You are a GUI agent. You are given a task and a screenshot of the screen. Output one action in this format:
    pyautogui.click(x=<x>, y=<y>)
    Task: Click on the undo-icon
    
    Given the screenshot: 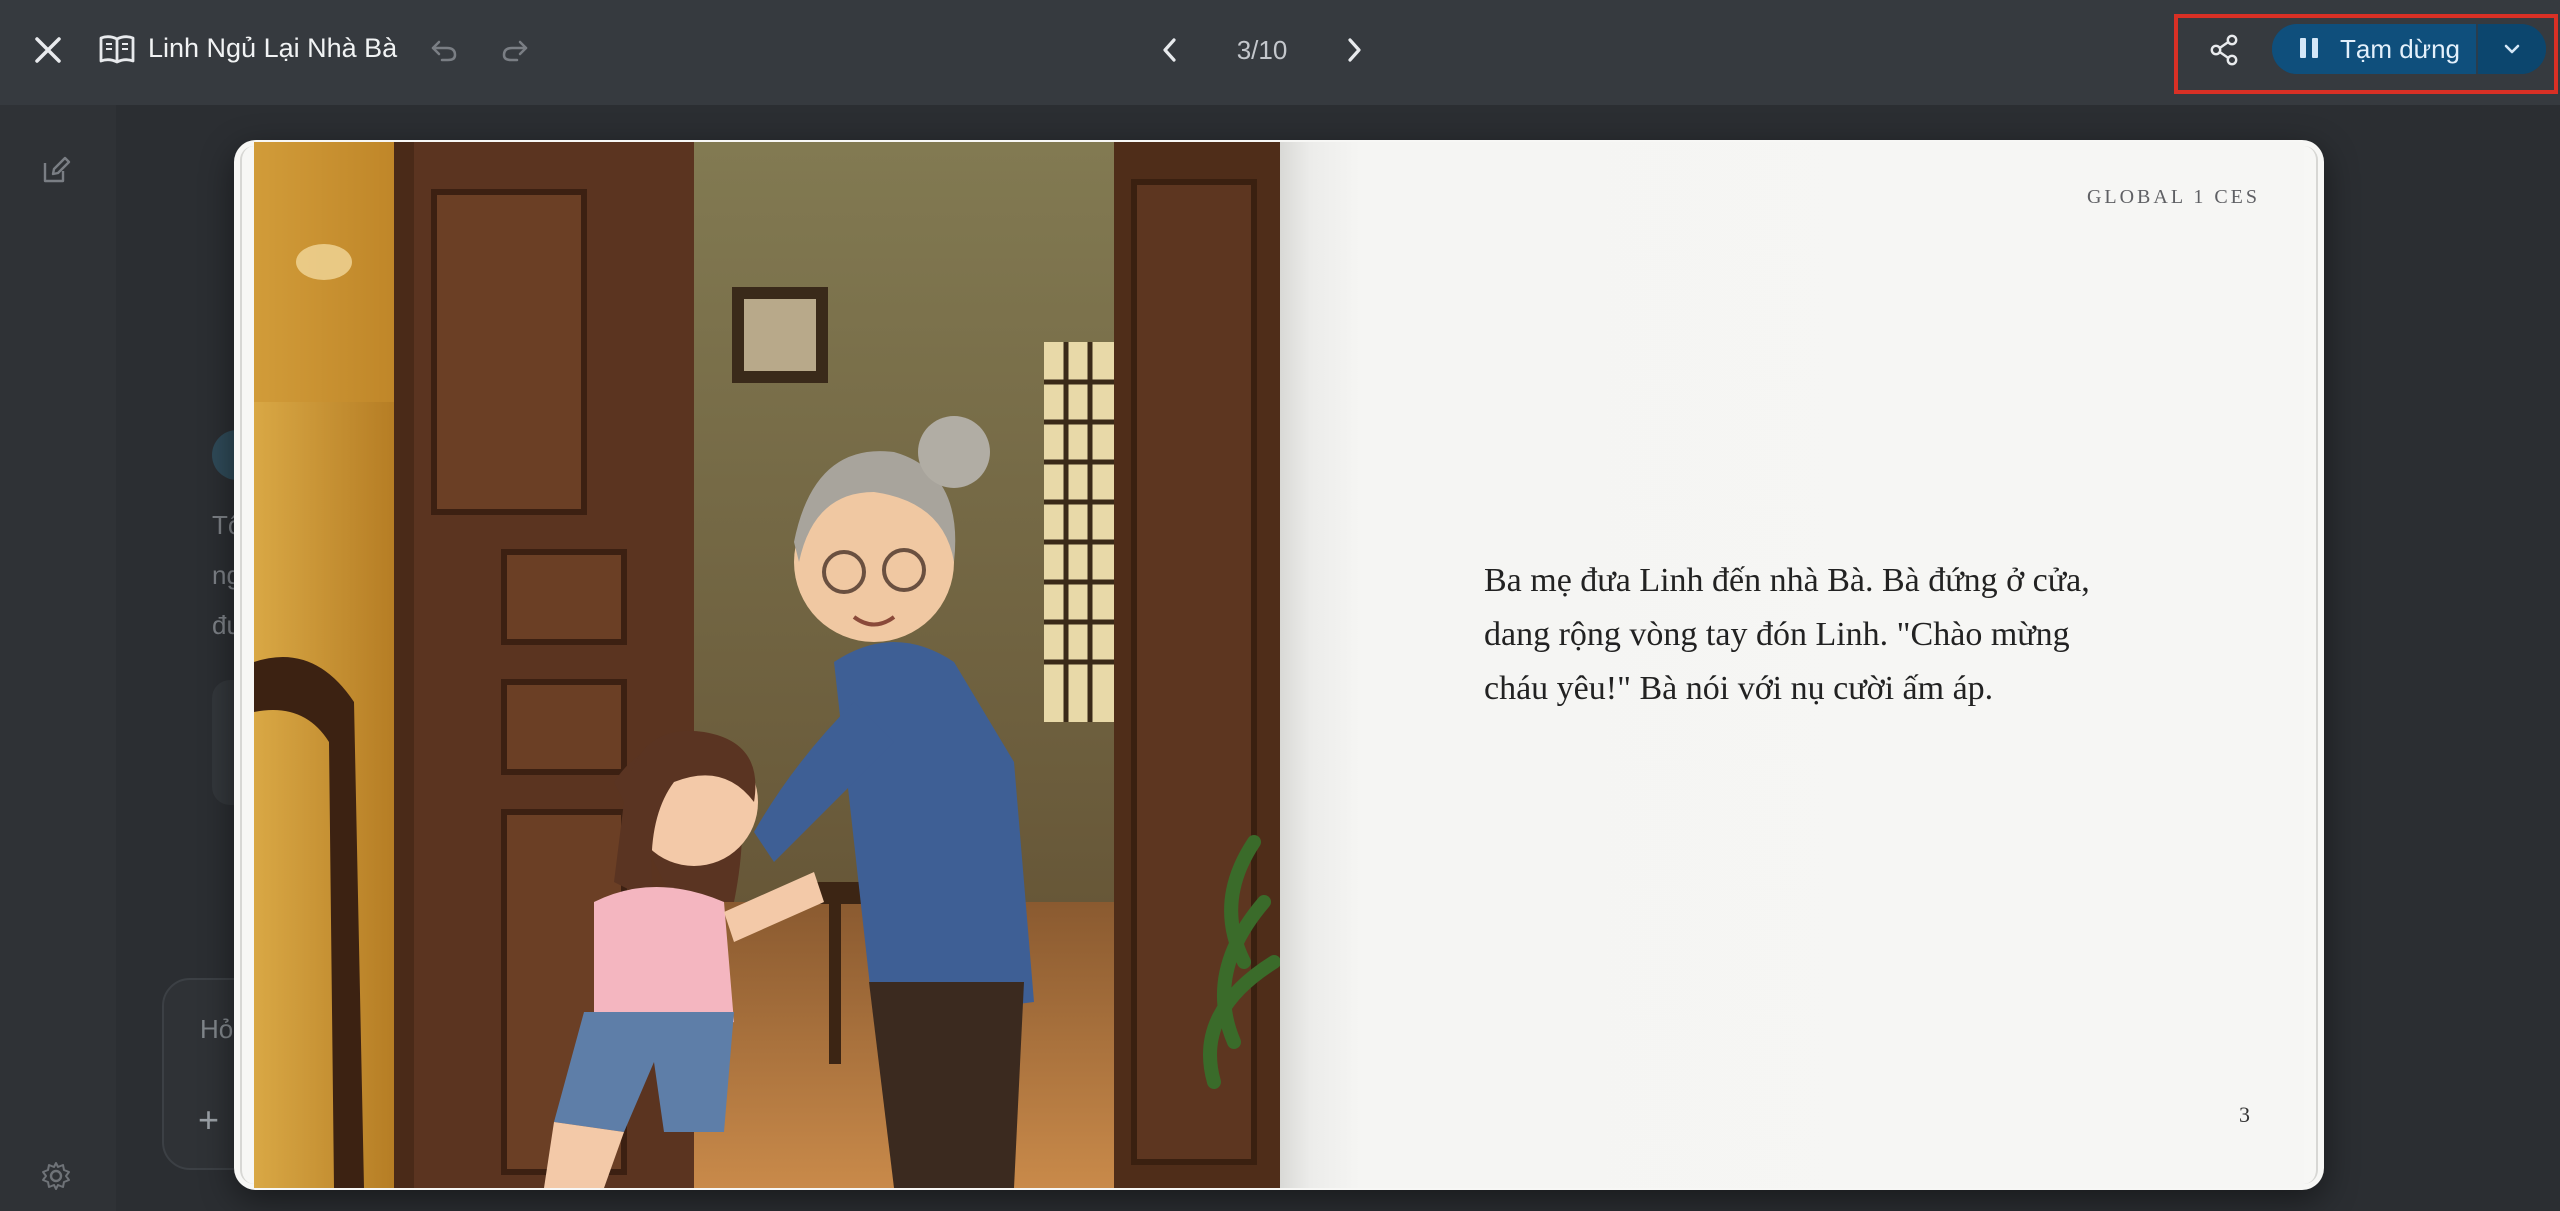 What is the action you would take?
    pyautogui.click(x=444, y=51)
    